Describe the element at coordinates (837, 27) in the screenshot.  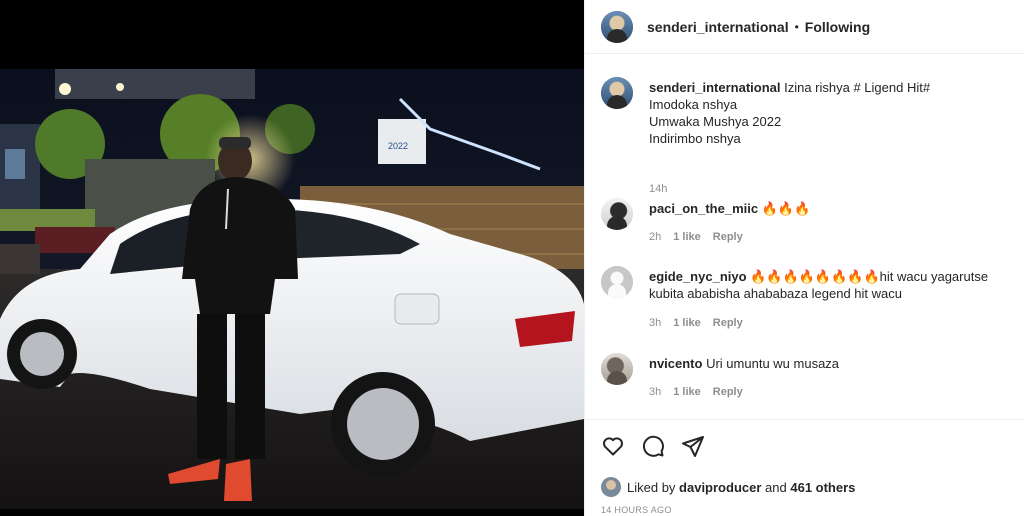
I see `following-button: Following` at that location.